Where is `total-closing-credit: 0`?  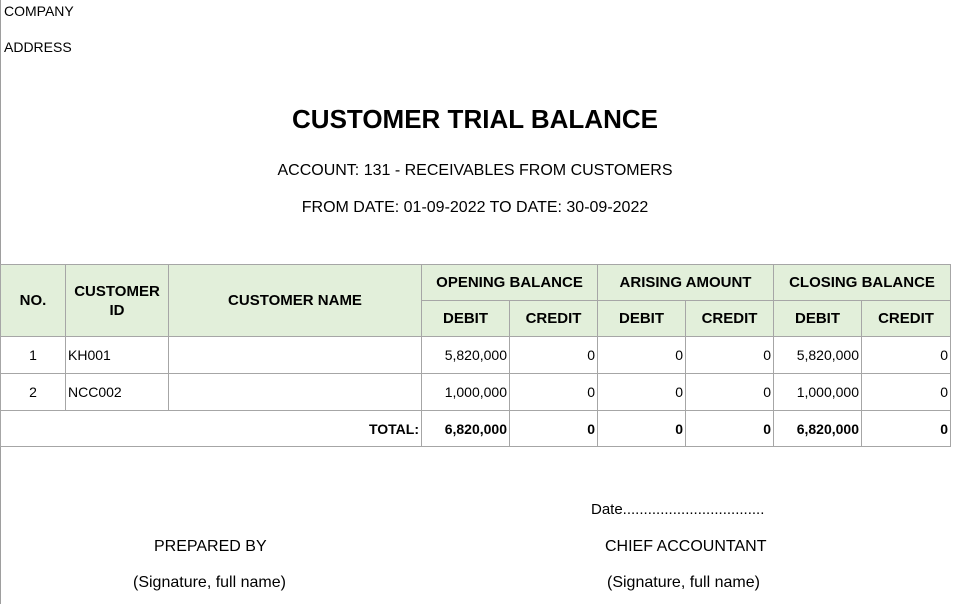
total-closing-credit: 0 is located at coordinates (906, 428).